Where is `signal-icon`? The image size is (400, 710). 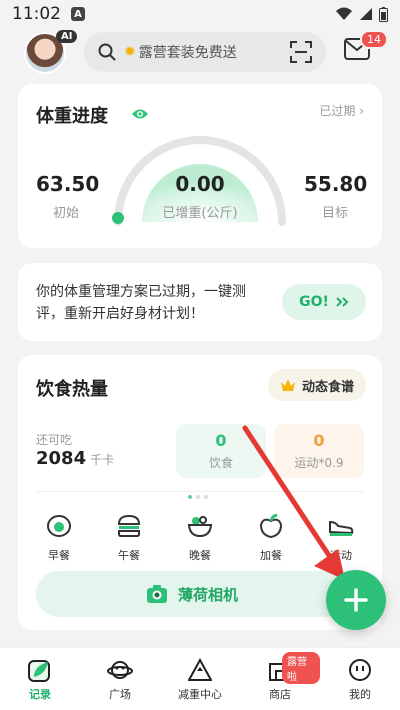
signal-icon is located at coordinates (366, 14).